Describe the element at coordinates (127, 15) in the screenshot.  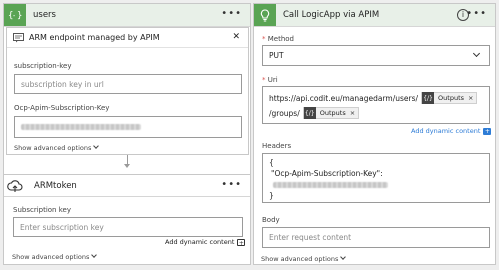
I see `users-card-header: { - } users •••` at that location.